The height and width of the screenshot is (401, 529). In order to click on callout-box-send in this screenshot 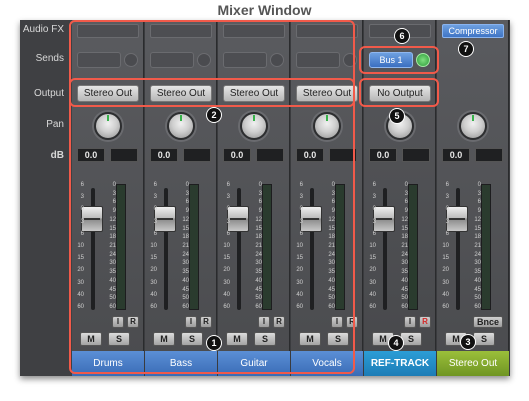, I will do `click(399, 60)`.